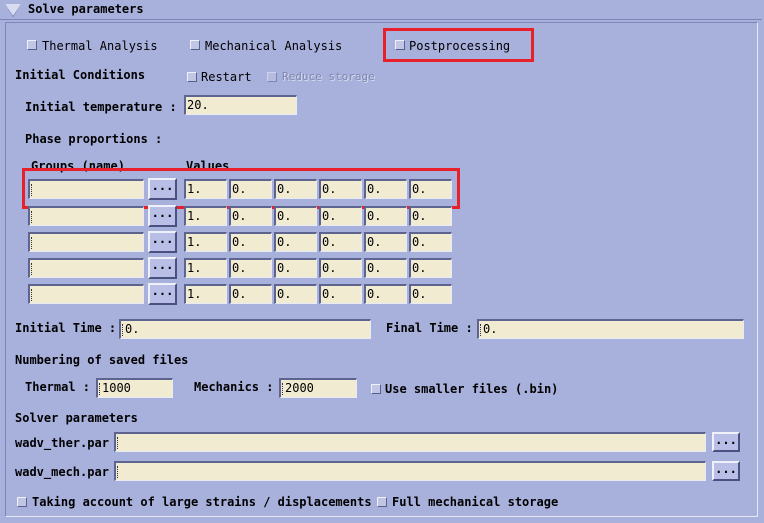 The width and height of the screenshot is (764, 523). I want to click on wadv-ther-label: wadv_ther.par, so click(62, 443).